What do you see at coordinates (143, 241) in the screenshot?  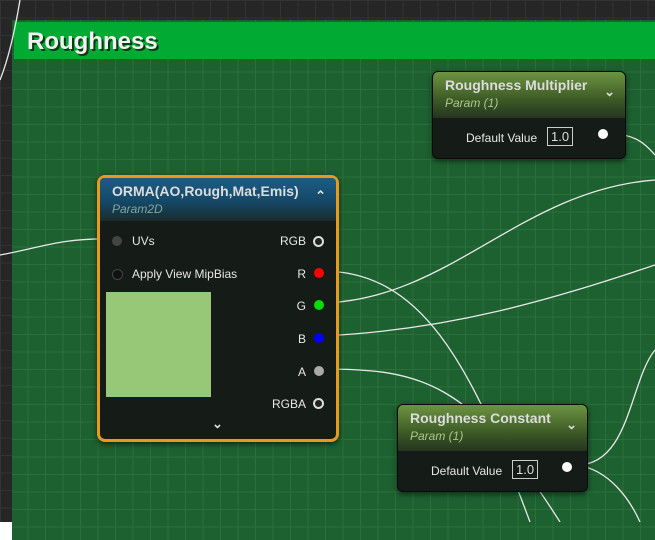 I see `uvs-label: UVs` at bounding box center [143, 241].